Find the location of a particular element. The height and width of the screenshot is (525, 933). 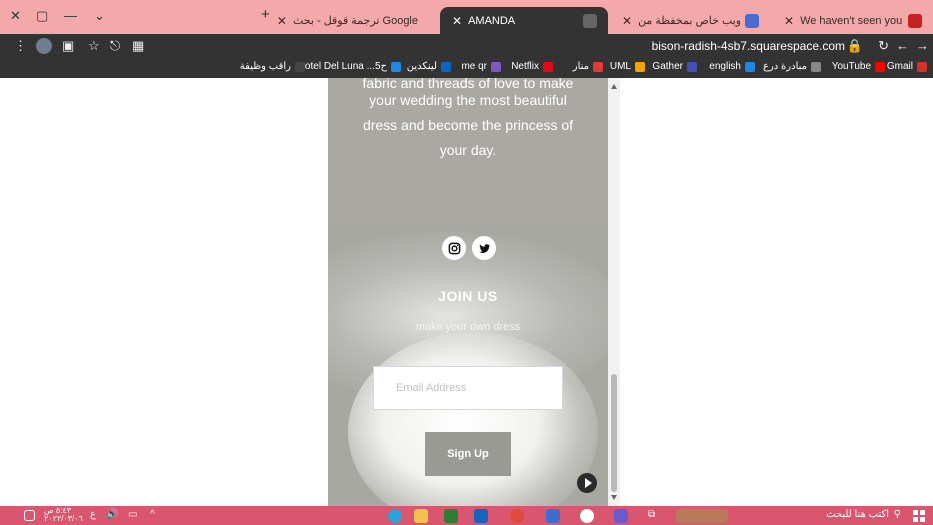

bookmark-daraa: مبادرة درع is located at coordinates (792, 66).